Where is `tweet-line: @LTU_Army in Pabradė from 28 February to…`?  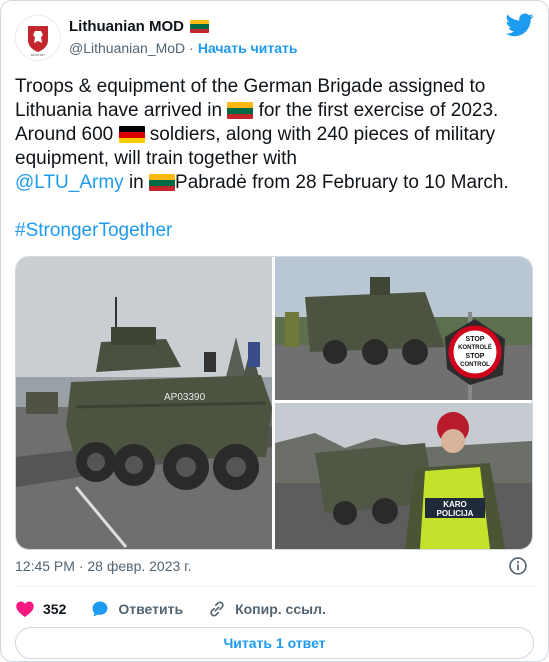
tweet-line: @LTU_Army in Pabradė from 28 February to… is located at coordinates (275, 183).